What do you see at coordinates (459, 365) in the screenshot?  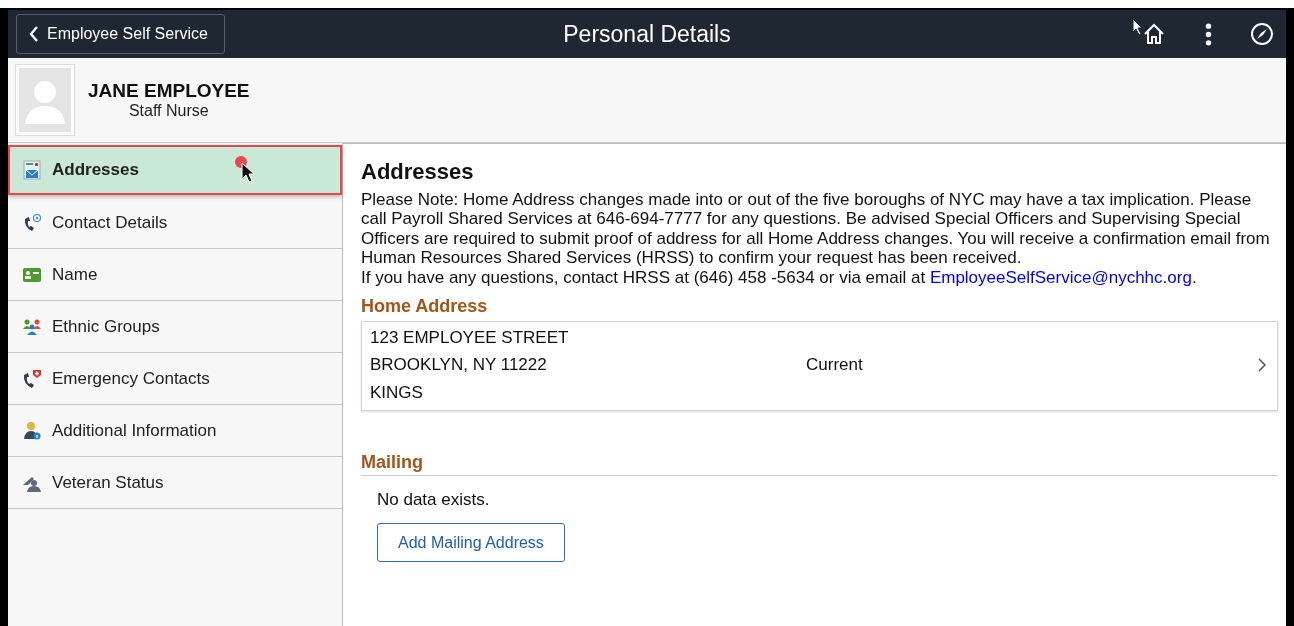 I see `address-line: BROOKLYN, NY 11222` at bounding box center [459, 365].